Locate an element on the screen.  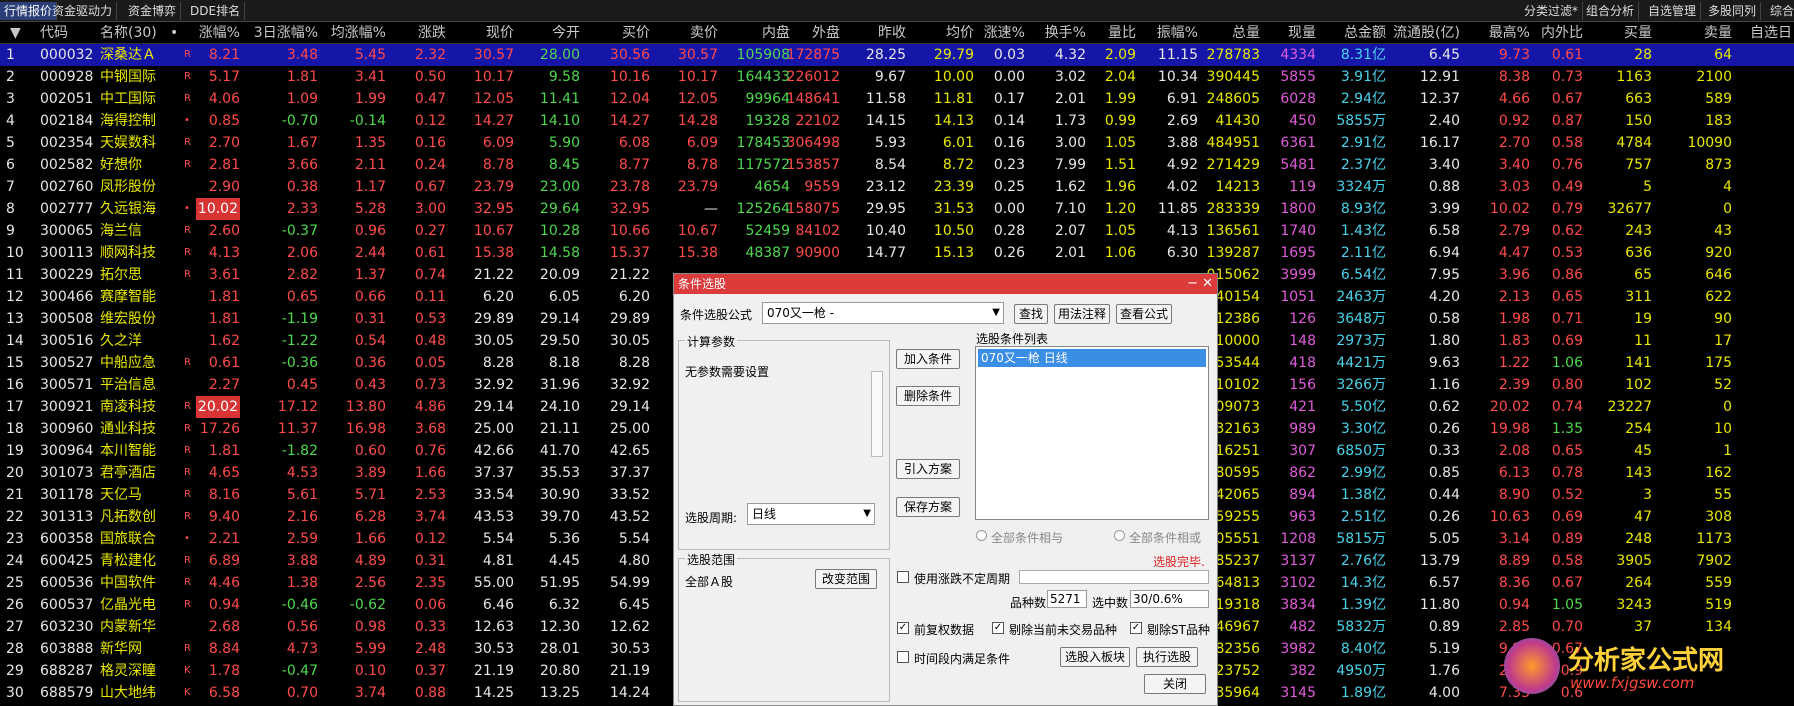
cell-16: 390445 is located at coordinates (1233, 77).